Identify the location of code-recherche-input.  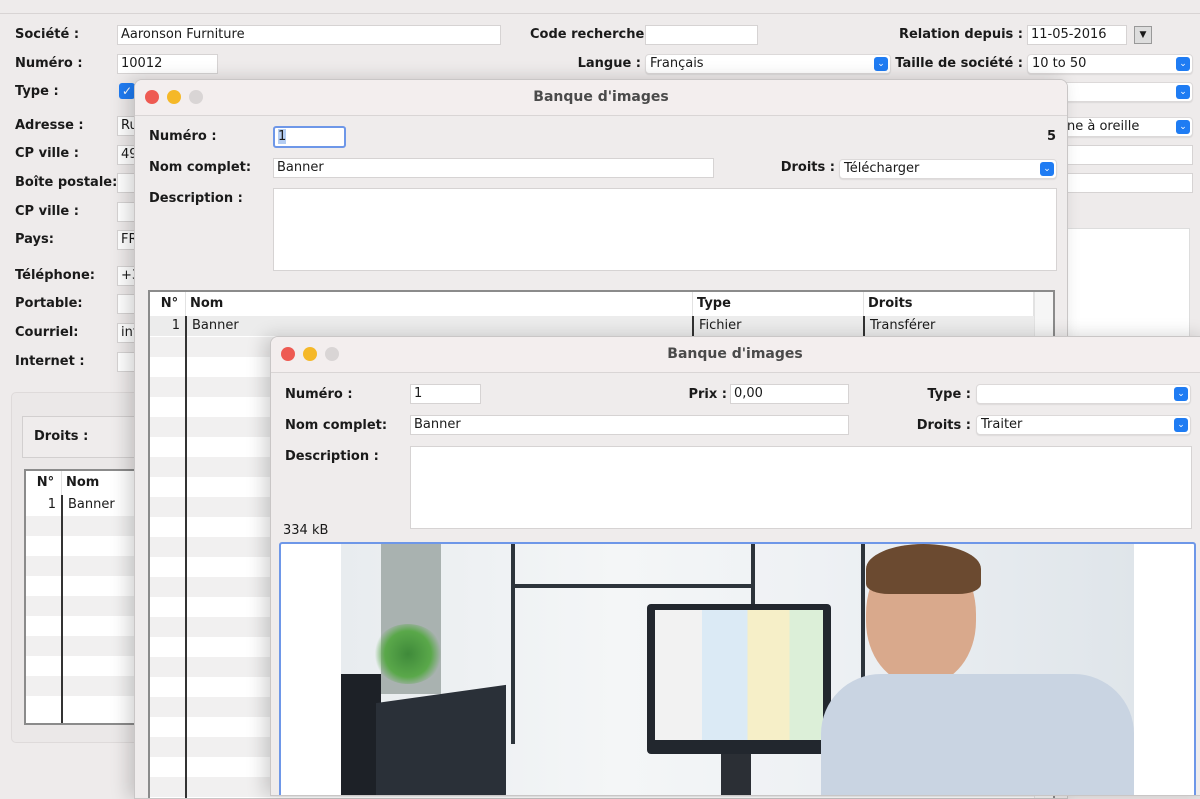
(701, 35).